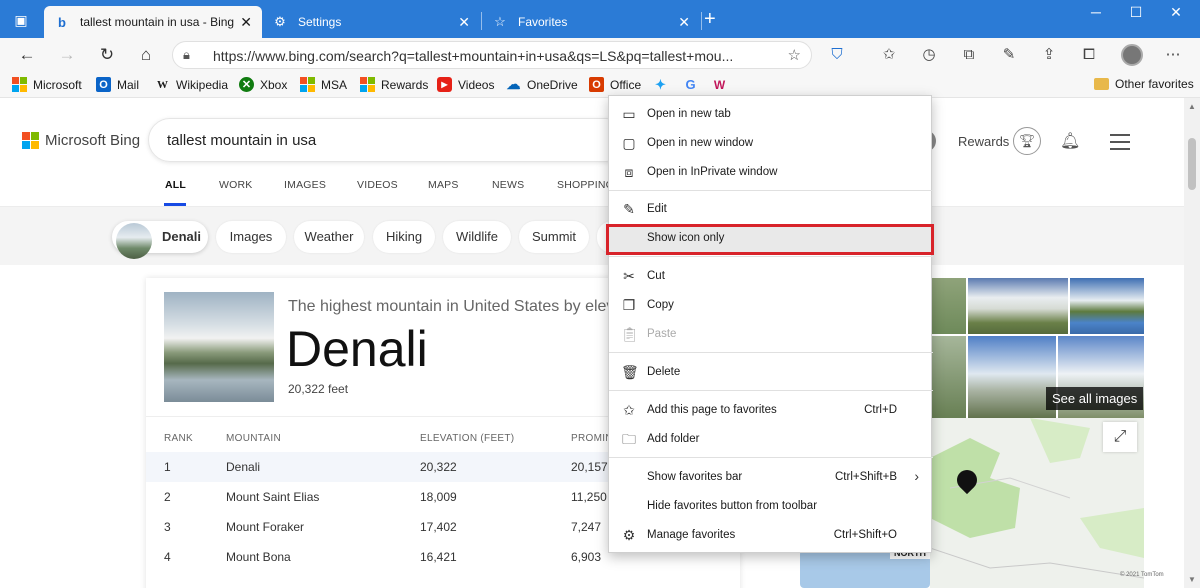  Describe the element at coordinates (983, 141) in the screenshot. I see `rewards-link: Rewards` at that location.